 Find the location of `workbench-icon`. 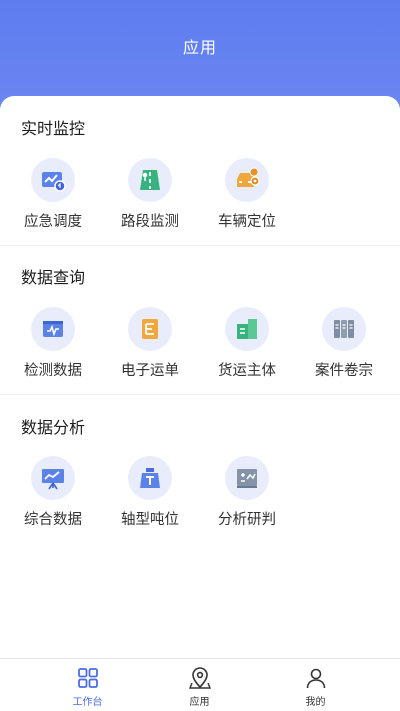

workbench-icon is located at coordinates (88, 678).